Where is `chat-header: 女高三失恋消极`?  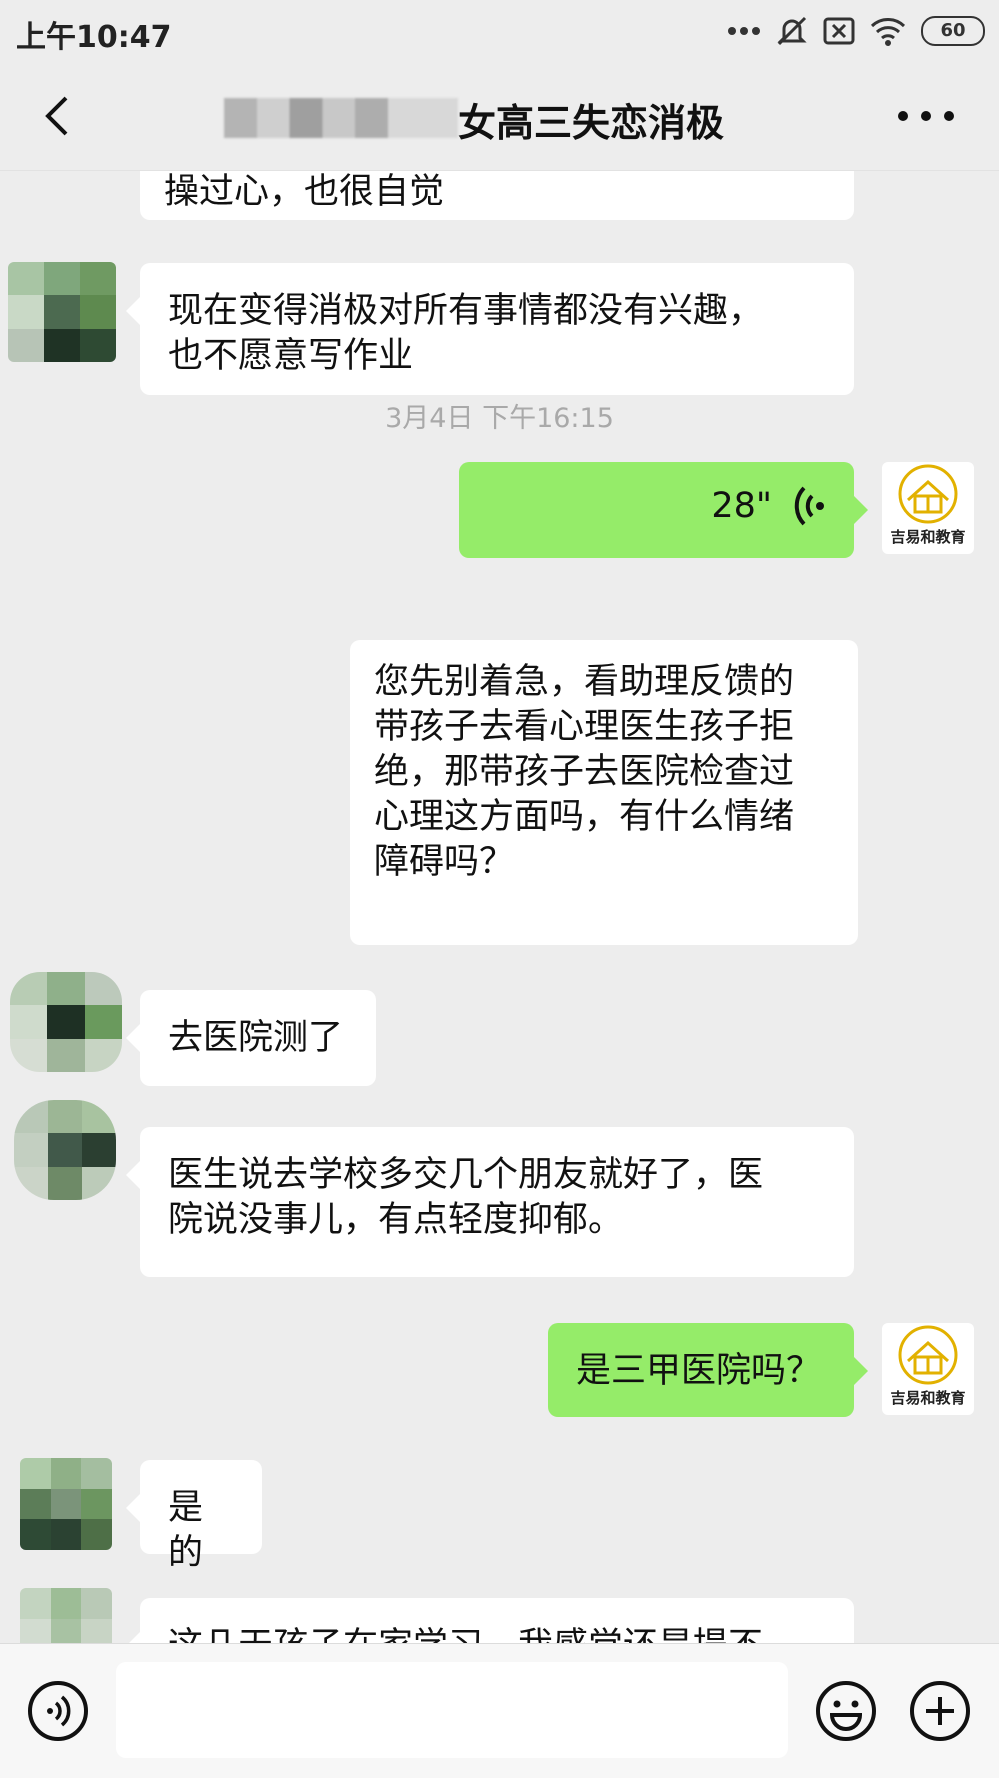 chat-header: 女高三失恋消极 is located at coordinates (499, 116).